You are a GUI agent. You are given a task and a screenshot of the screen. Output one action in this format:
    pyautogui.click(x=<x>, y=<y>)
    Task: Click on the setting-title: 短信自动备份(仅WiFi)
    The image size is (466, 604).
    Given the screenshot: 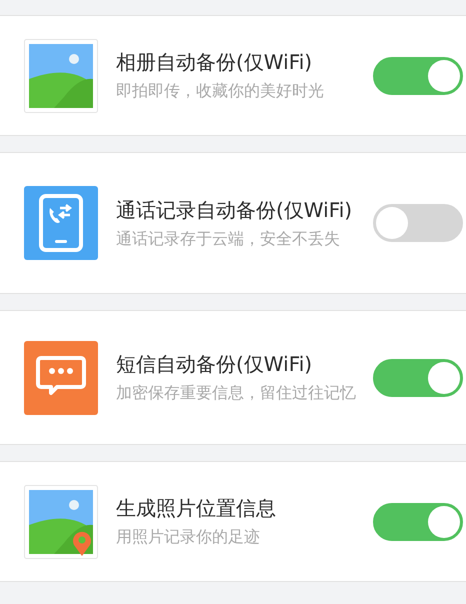 What is the action you would take?
    pyautogui.click(x=215, y=364)
    